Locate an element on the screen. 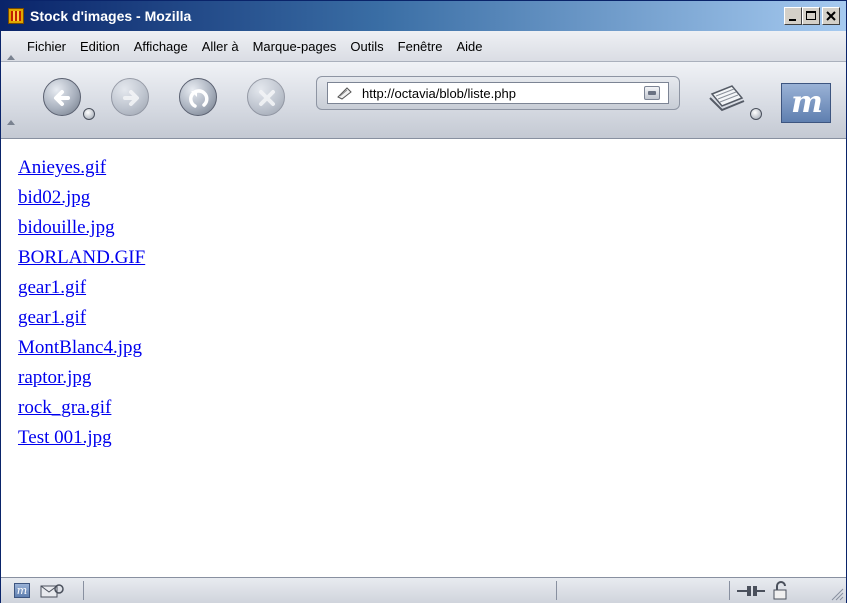 The height and width of the screenshot is (603, 847). file-link: MontBlanc4.jpg is located at coordinates (81, 348).